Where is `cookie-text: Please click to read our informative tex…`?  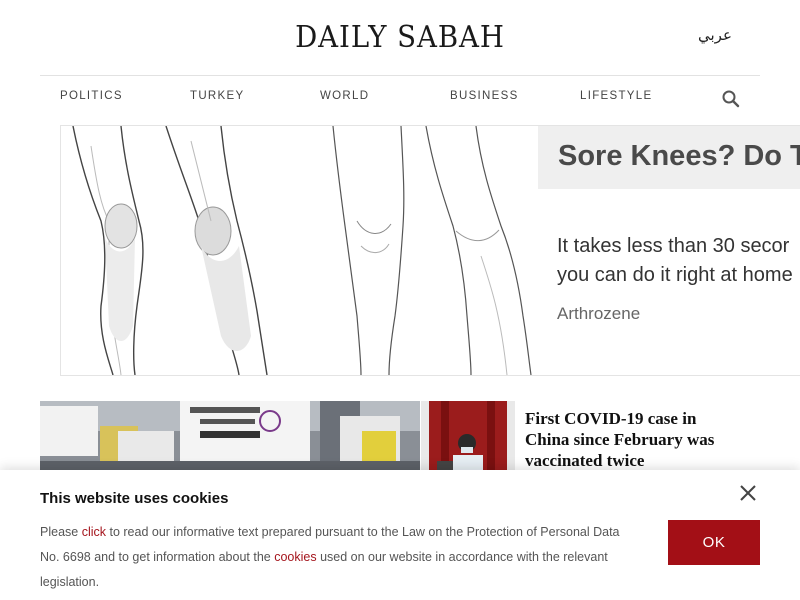 cookie-text: Please click to read our informative tex… is located at coordinates (340, 557).